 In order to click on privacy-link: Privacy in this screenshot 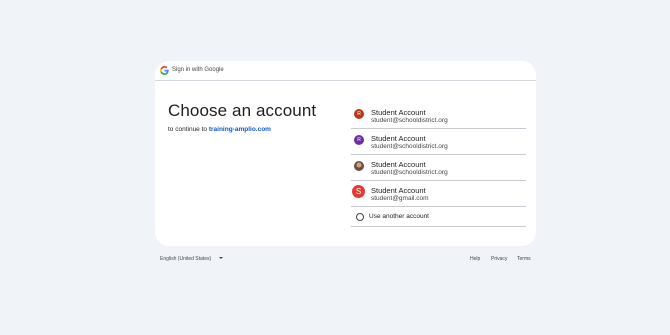, I will do `click(499, 259)`.